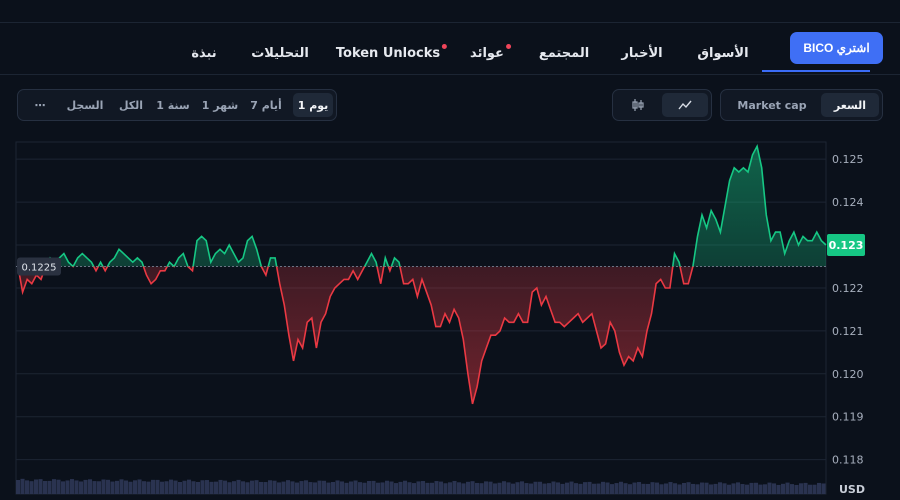 The width and height of the screenshot is (900, 500). Describe the element at coordinates (846, 245) in the screenshot. I see `current-price-tag: 0.123` at that location.